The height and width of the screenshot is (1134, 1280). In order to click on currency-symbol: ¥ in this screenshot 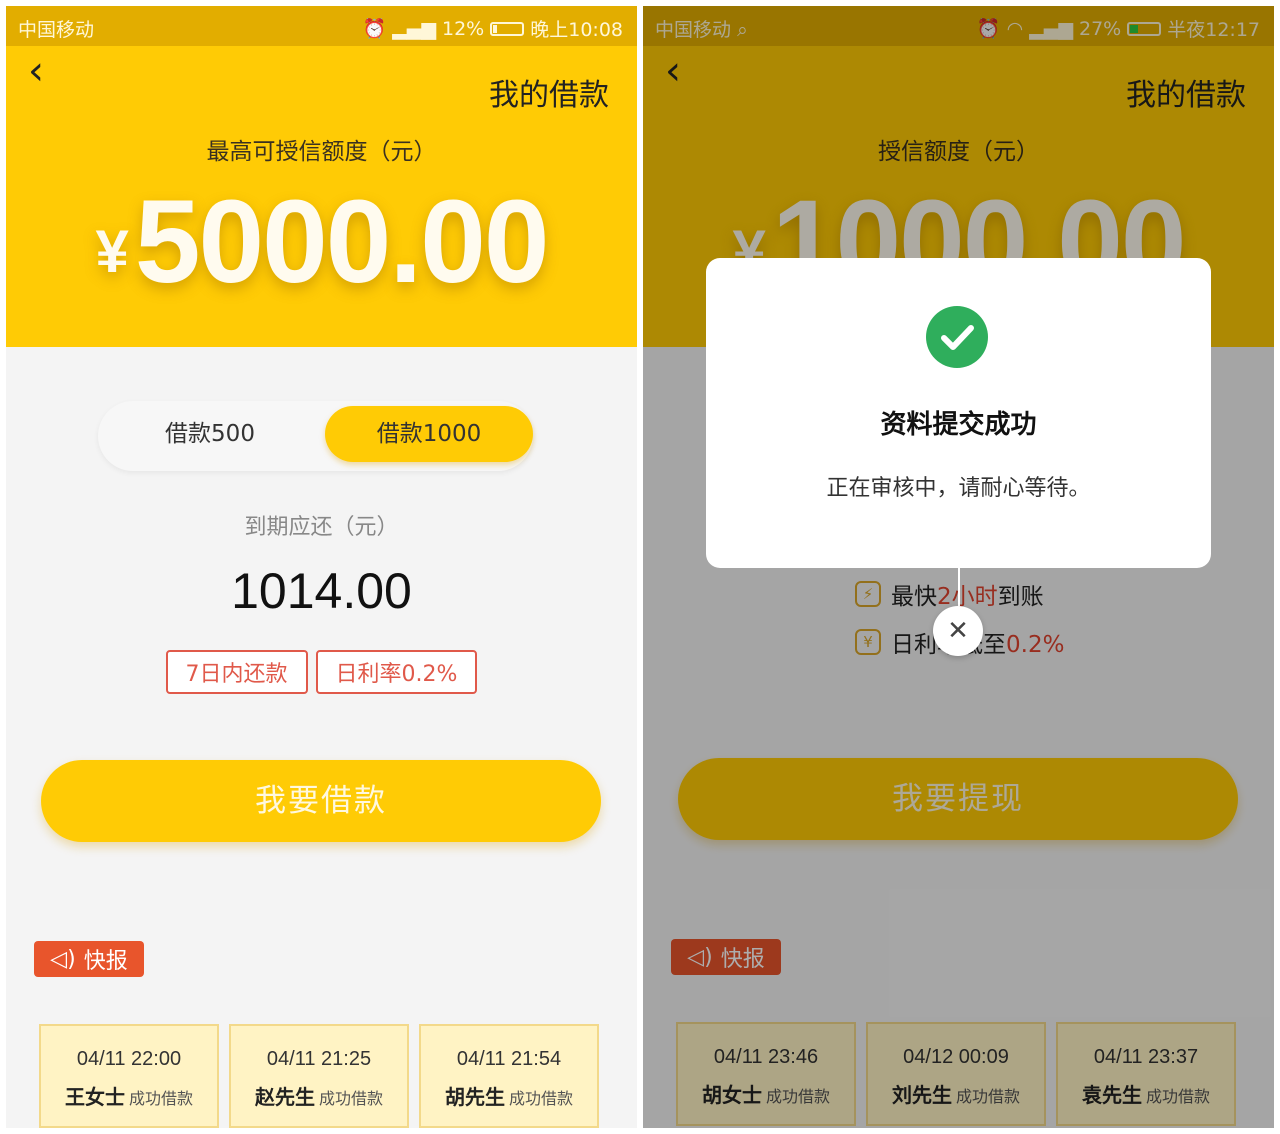, I will do `click(112, 251)`.